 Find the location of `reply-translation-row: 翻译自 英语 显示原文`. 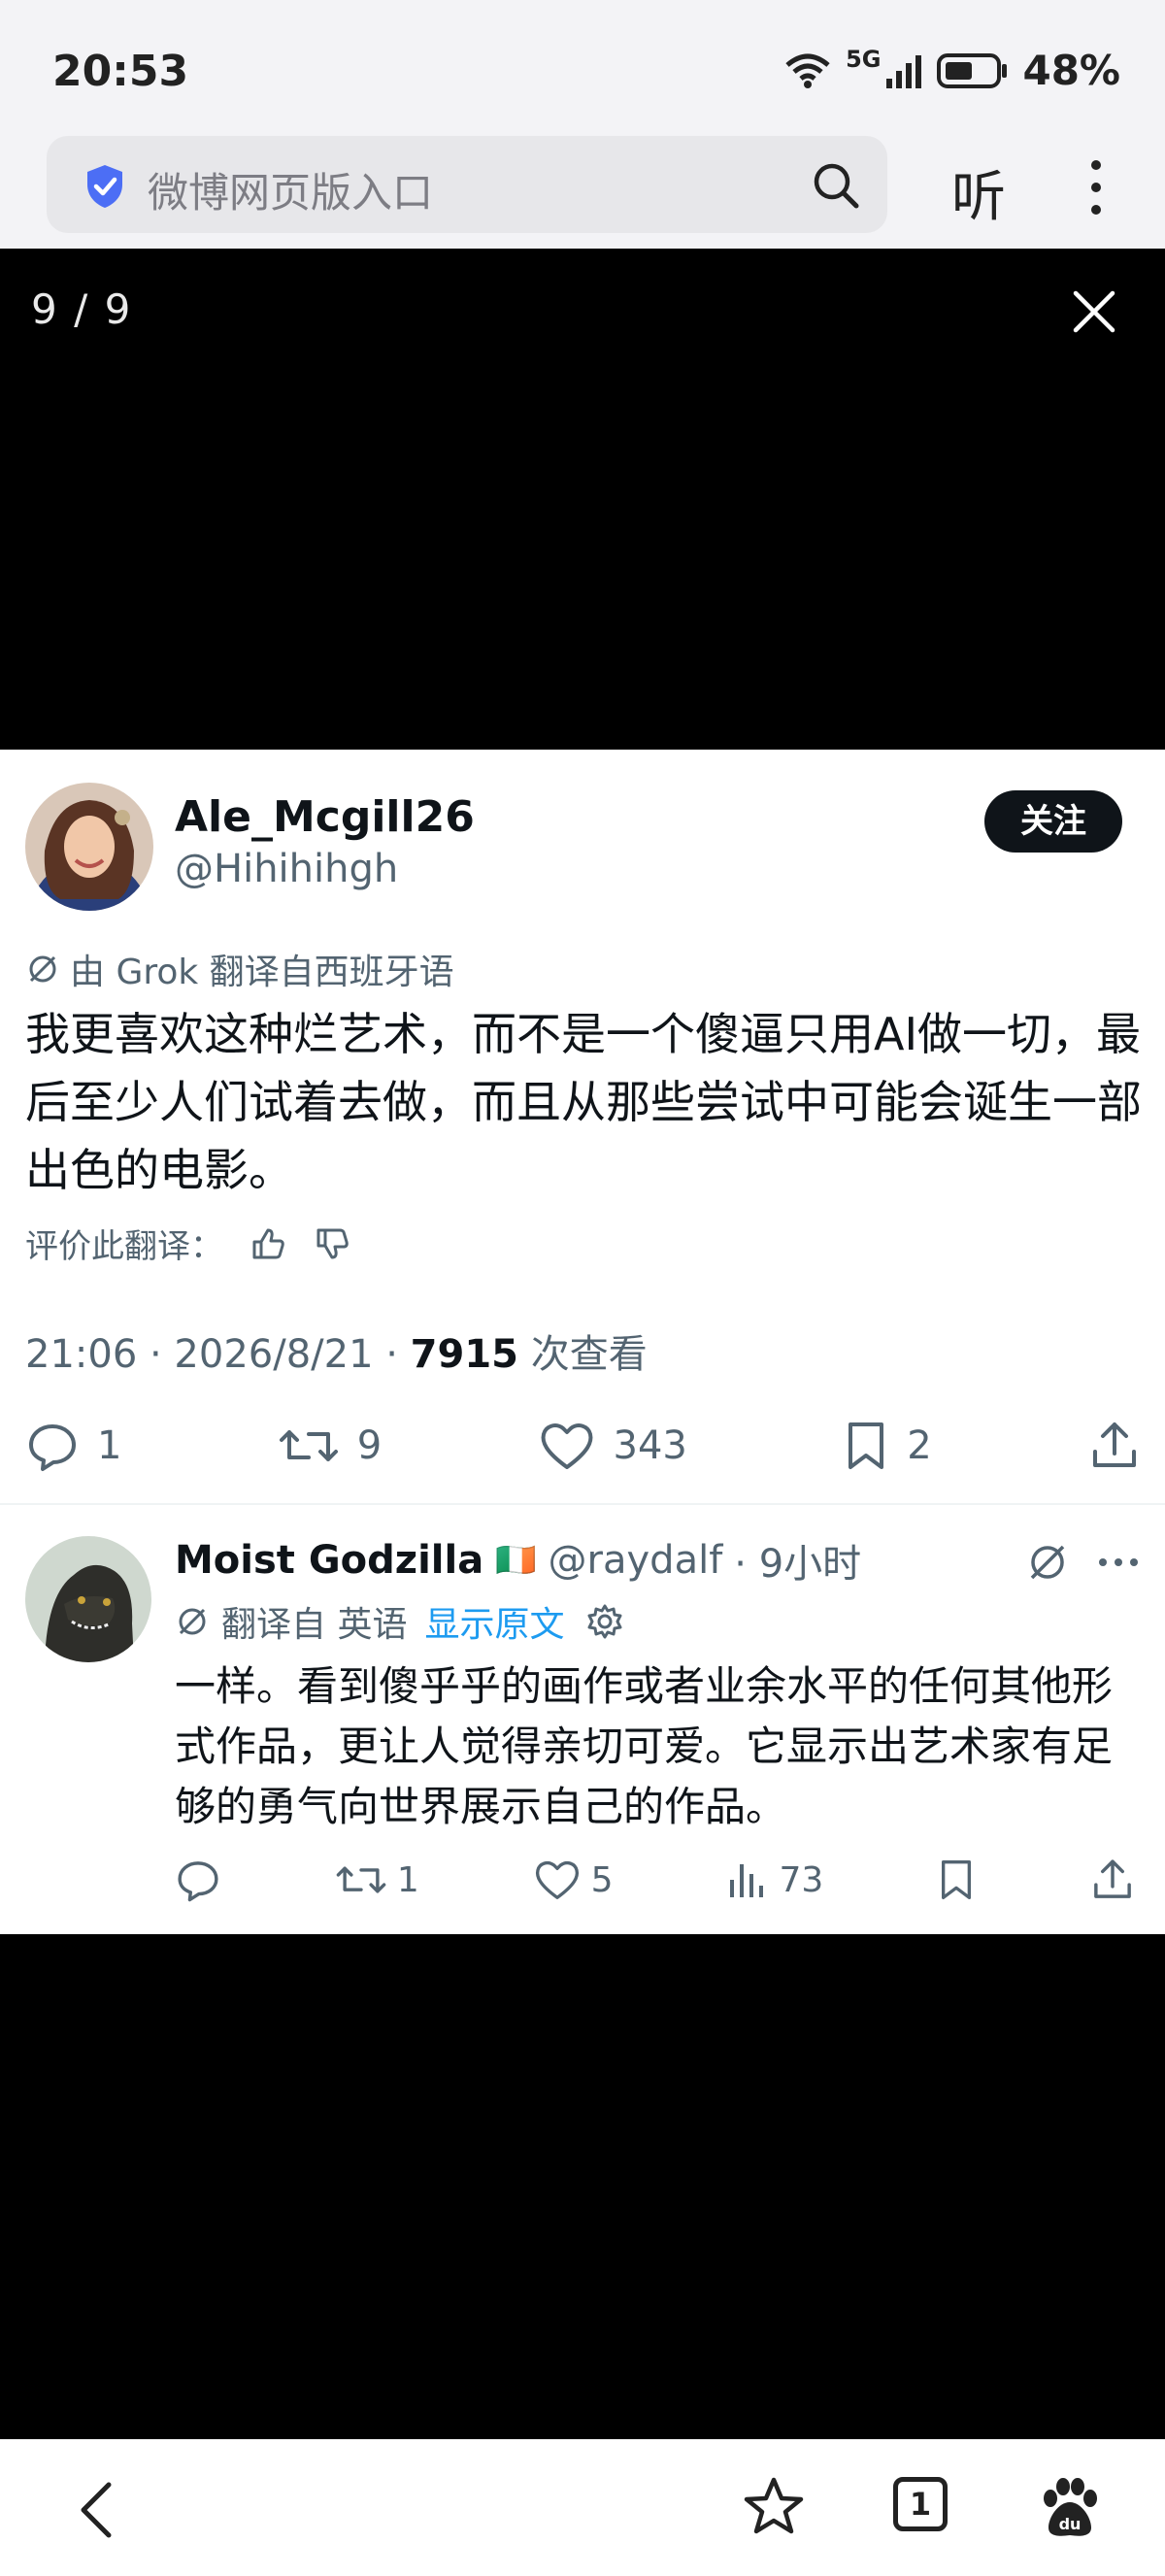

reply-translation-row: 翻译自 英语 显示原文 is located at coordinates (399, 1622).